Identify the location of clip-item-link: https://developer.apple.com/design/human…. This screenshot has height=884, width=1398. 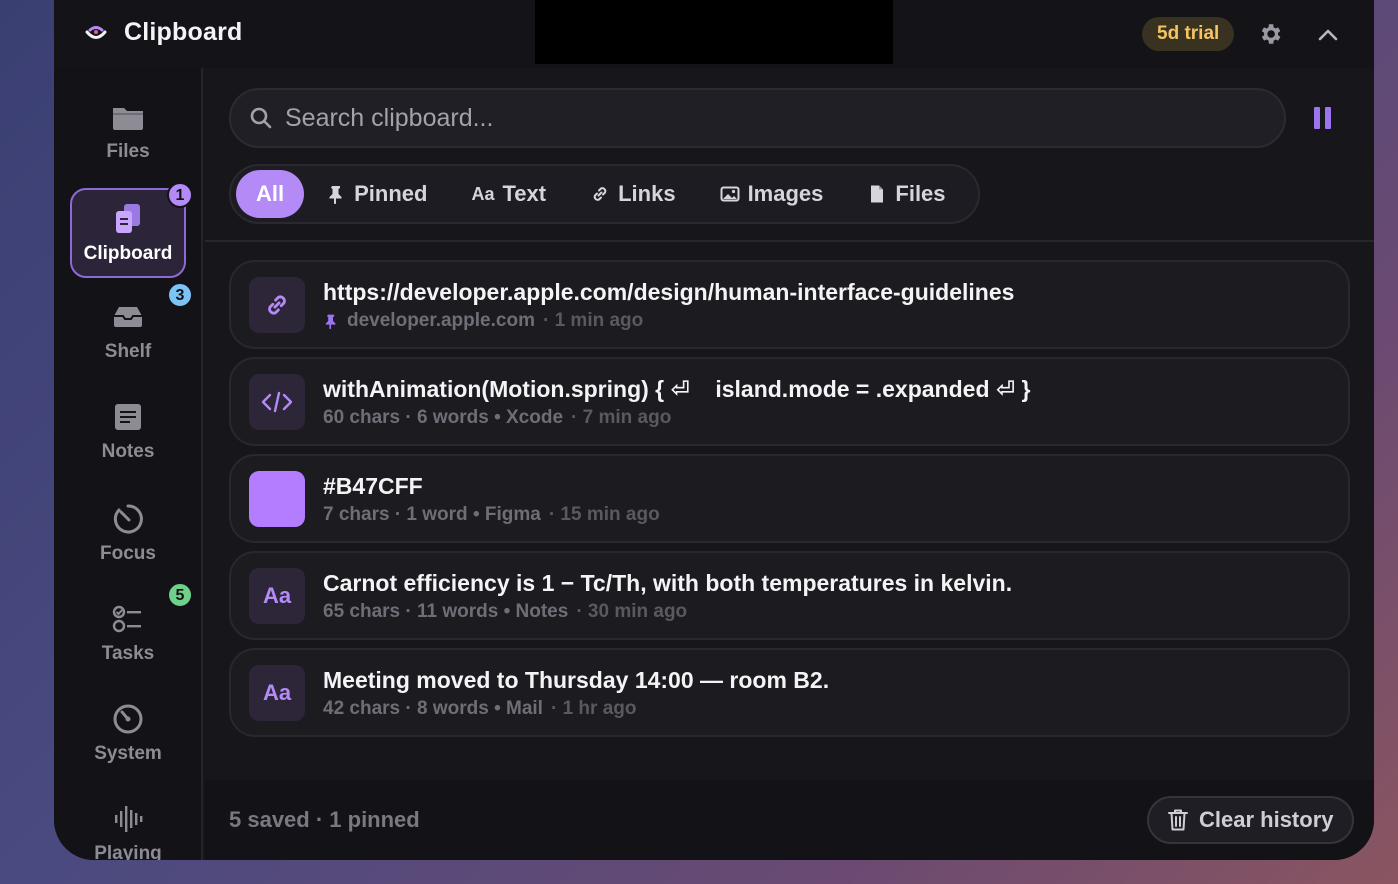
(789, 304).